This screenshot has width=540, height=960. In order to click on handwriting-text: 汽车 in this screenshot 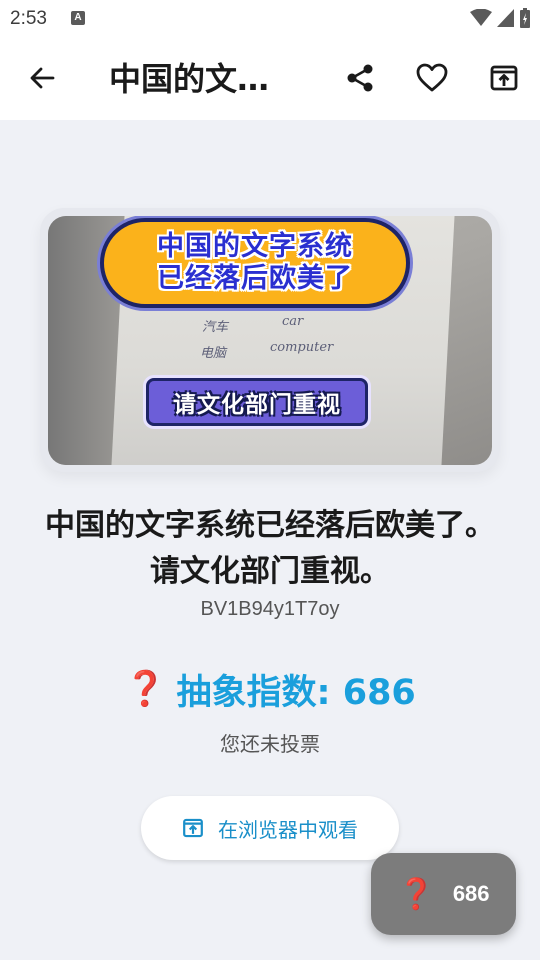, I will do `click(215, 327)`.